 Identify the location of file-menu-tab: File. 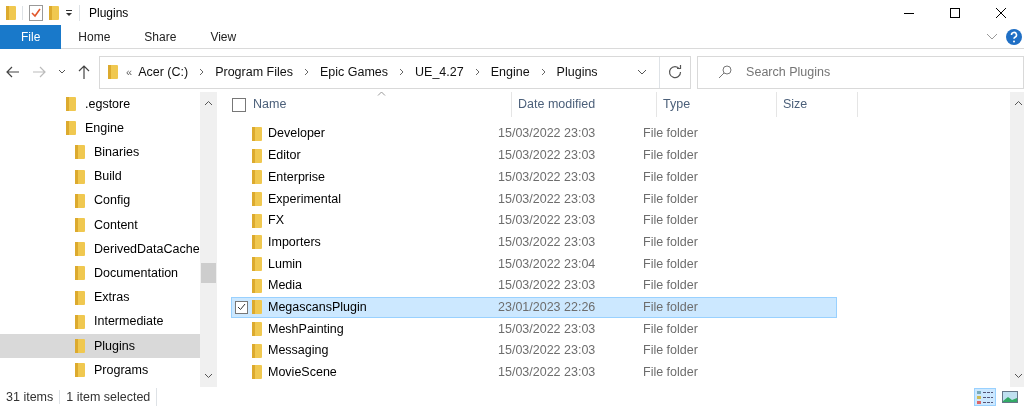
(31, 36).